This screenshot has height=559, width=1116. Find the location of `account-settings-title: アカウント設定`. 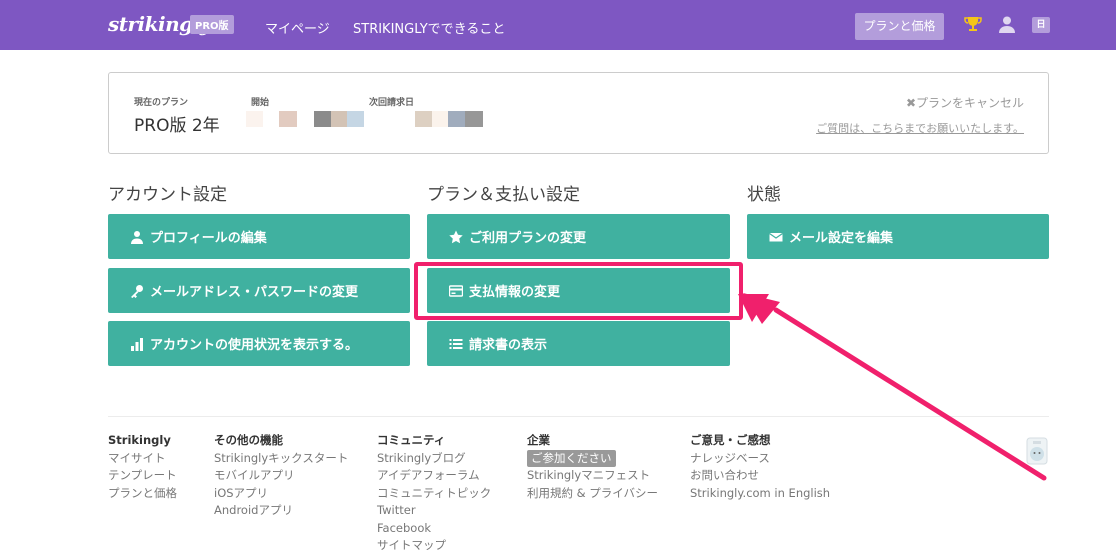

account-settings-title: アカウント設定 is located at coordinates (167, 195).